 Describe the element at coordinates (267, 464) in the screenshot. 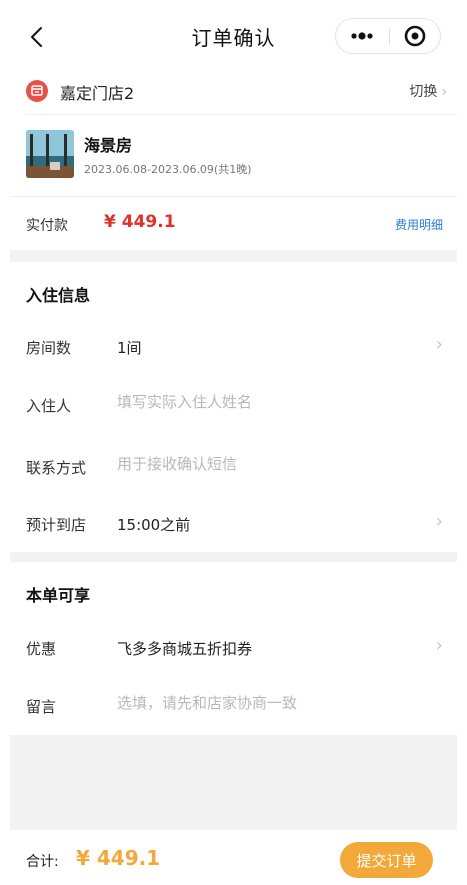

I see `contact-input` at that location.